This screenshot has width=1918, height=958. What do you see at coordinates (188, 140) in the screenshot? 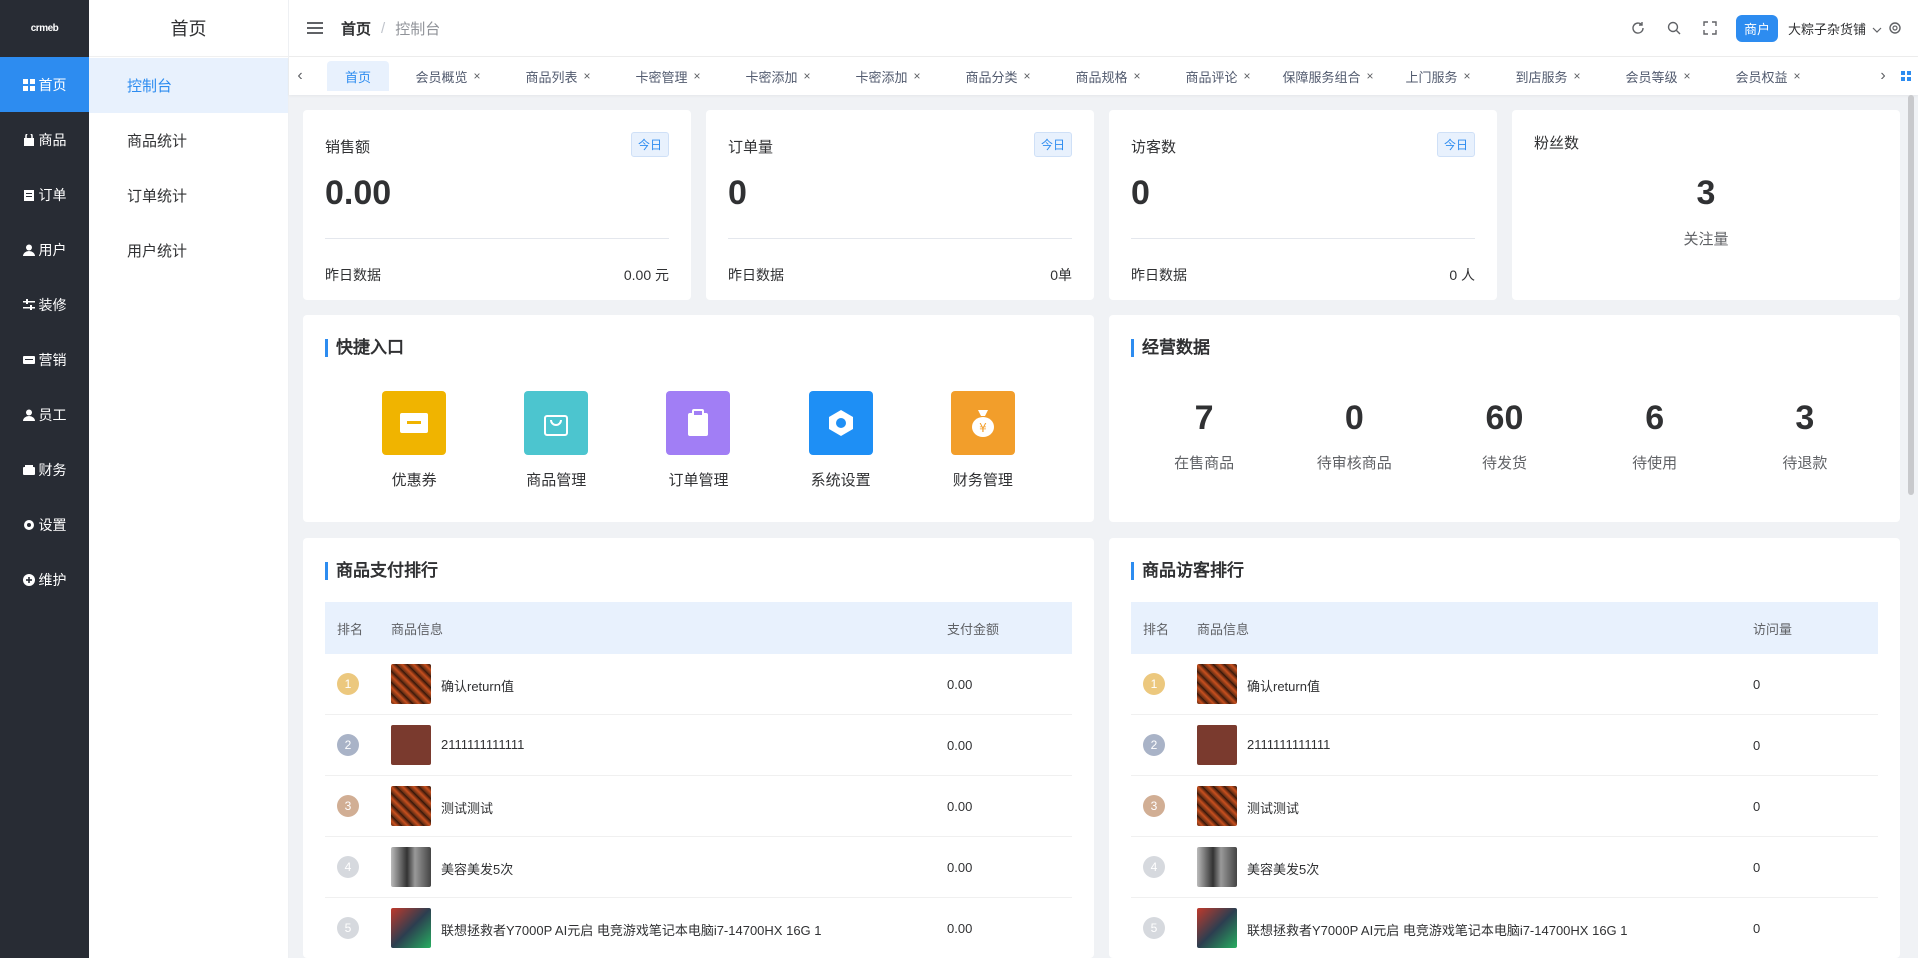
I see `submenu-item-goods-stats: 商品统计` at bounding box center [188, 140].